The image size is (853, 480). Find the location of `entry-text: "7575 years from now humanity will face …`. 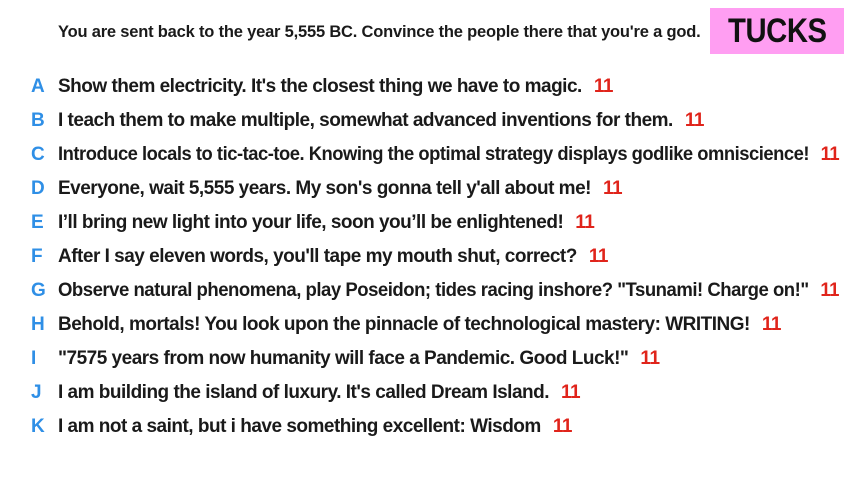

entry-text: "7575 years from now humanity will face … is located at coordinates (359, 358).